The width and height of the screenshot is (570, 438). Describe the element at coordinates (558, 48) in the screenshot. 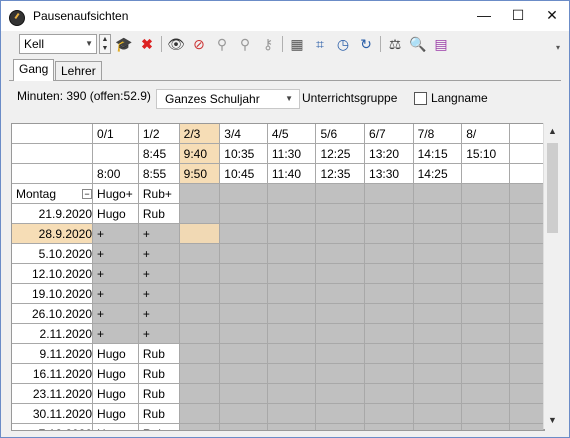

I see `toolbar-overflow-icon: ▾` at that location.